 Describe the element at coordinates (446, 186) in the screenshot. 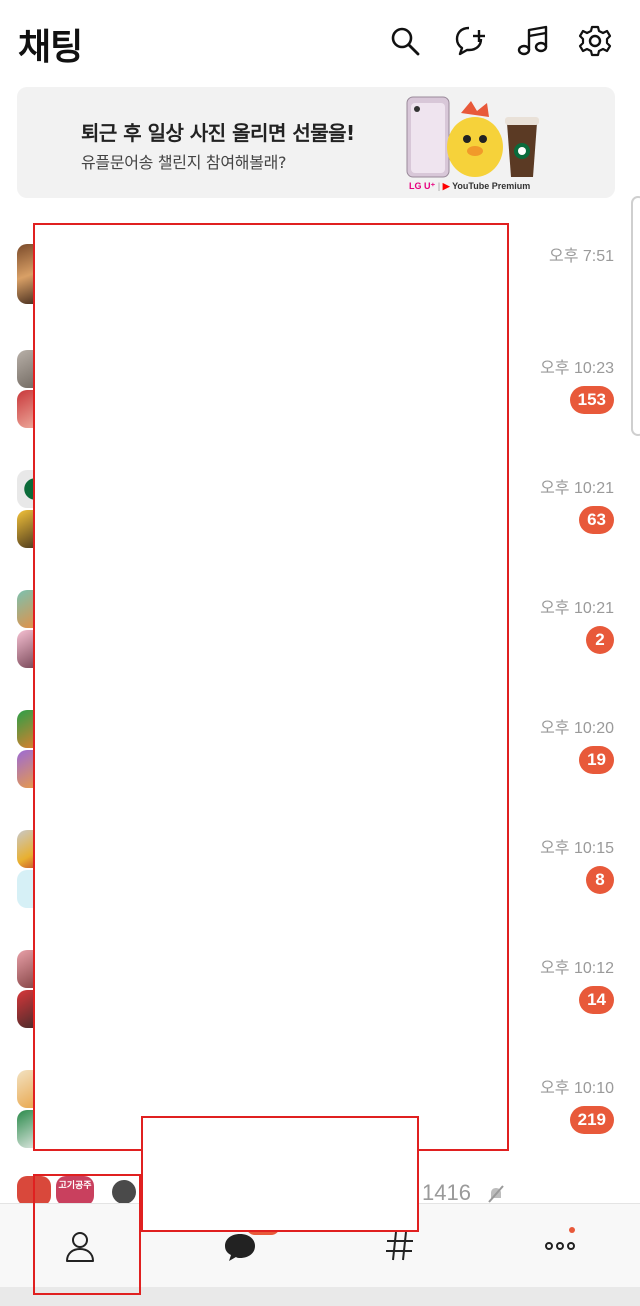

I see `youtube-icon: ▶` at that location.